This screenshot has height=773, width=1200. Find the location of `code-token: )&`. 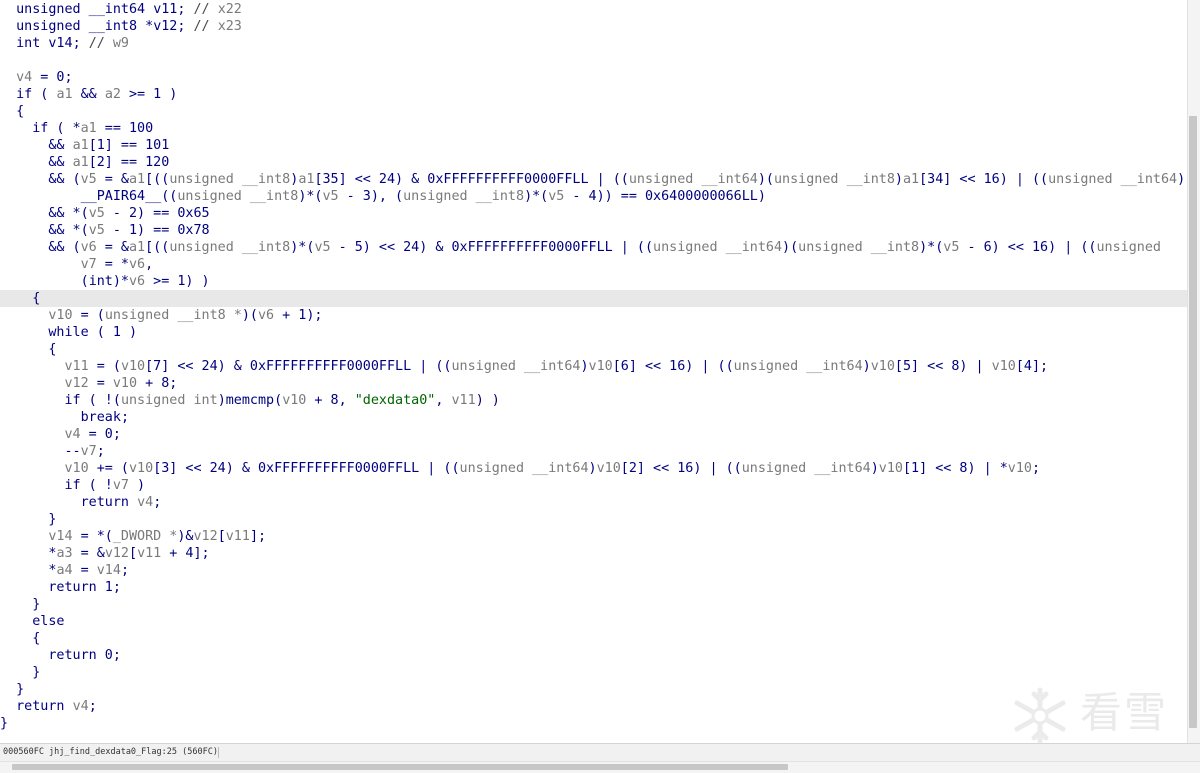

code-token: )& is located at coordinates (185, 536).